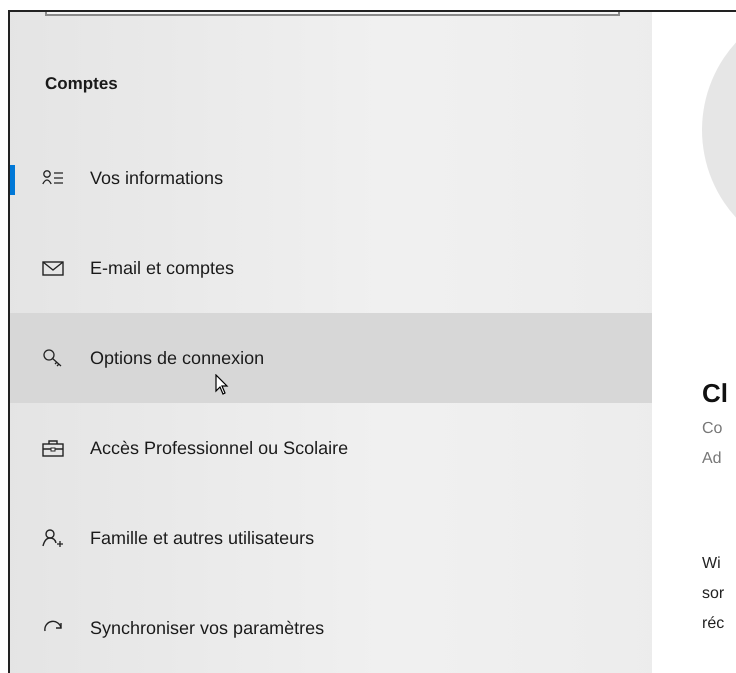  What do you see at coordinates (331, 628) in the screenshot?
I see `sidebar-item: Synchroniser vos paramètres` at bounding box center [331, 628].